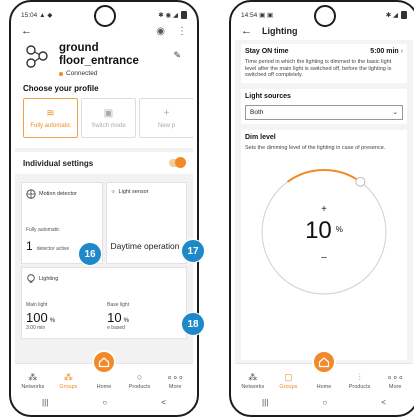 This screenshot has width=414, height=417. I want to click on tile-title: Light sensor, so click(133, 192).